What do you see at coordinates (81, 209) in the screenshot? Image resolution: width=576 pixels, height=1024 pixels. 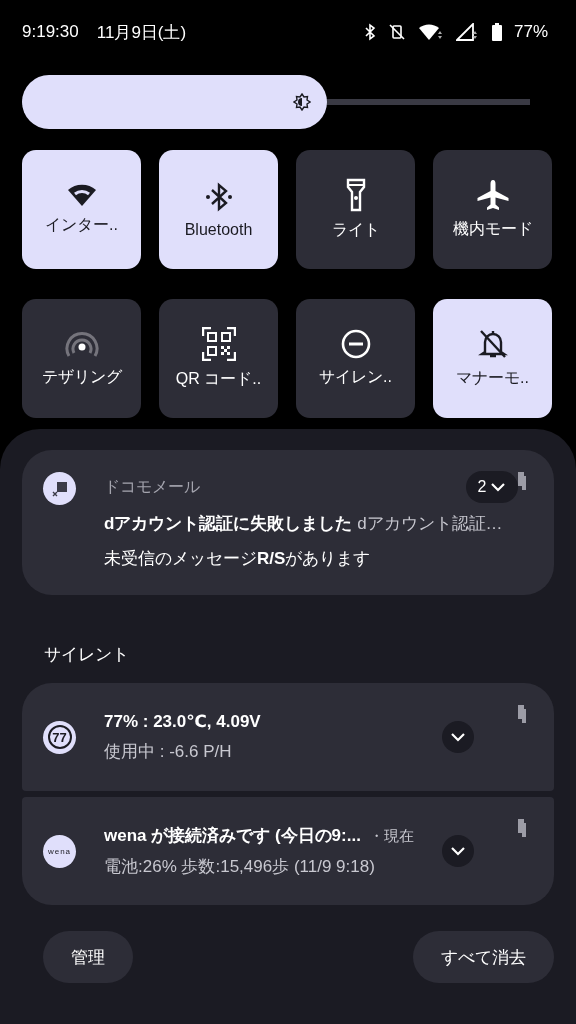 I see `quick-tile: インター..` at bounding box center [81, 209].